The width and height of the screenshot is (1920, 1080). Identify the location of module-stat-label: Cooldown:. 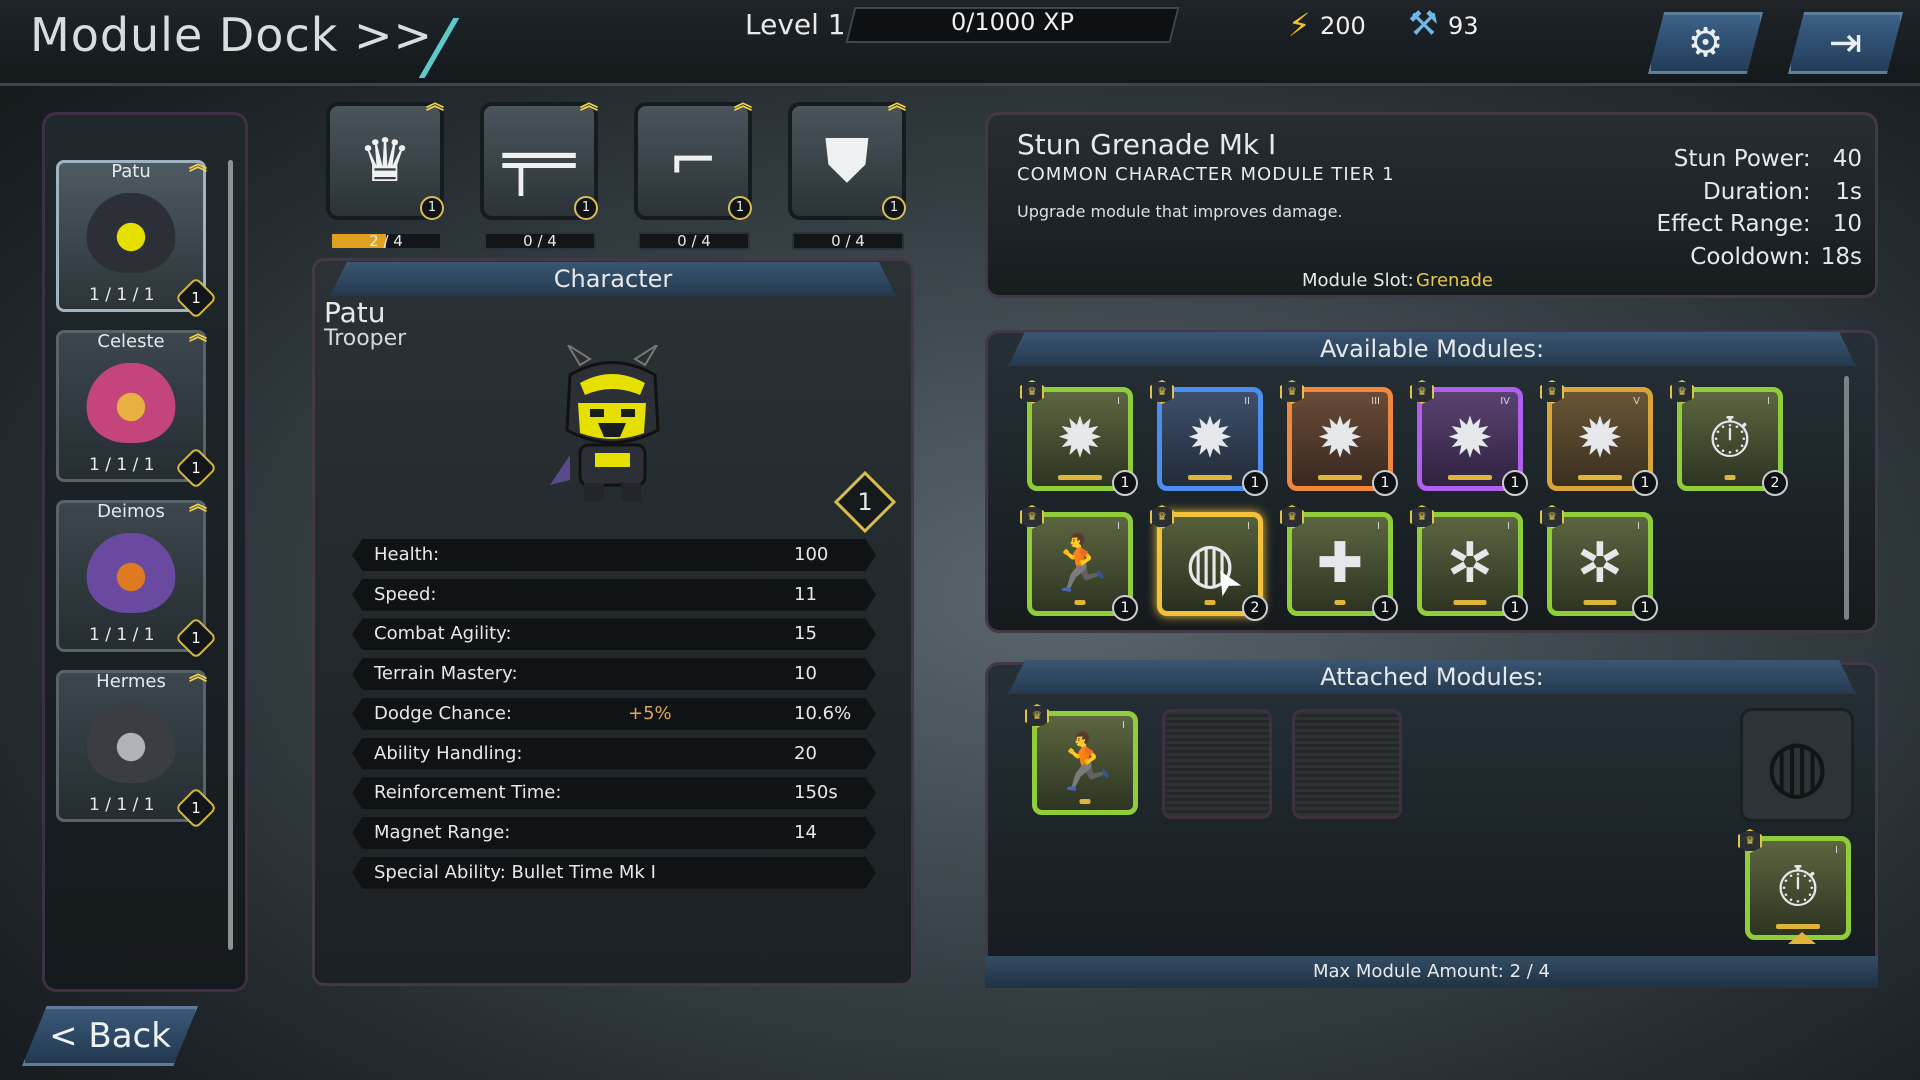
(1750, 256).